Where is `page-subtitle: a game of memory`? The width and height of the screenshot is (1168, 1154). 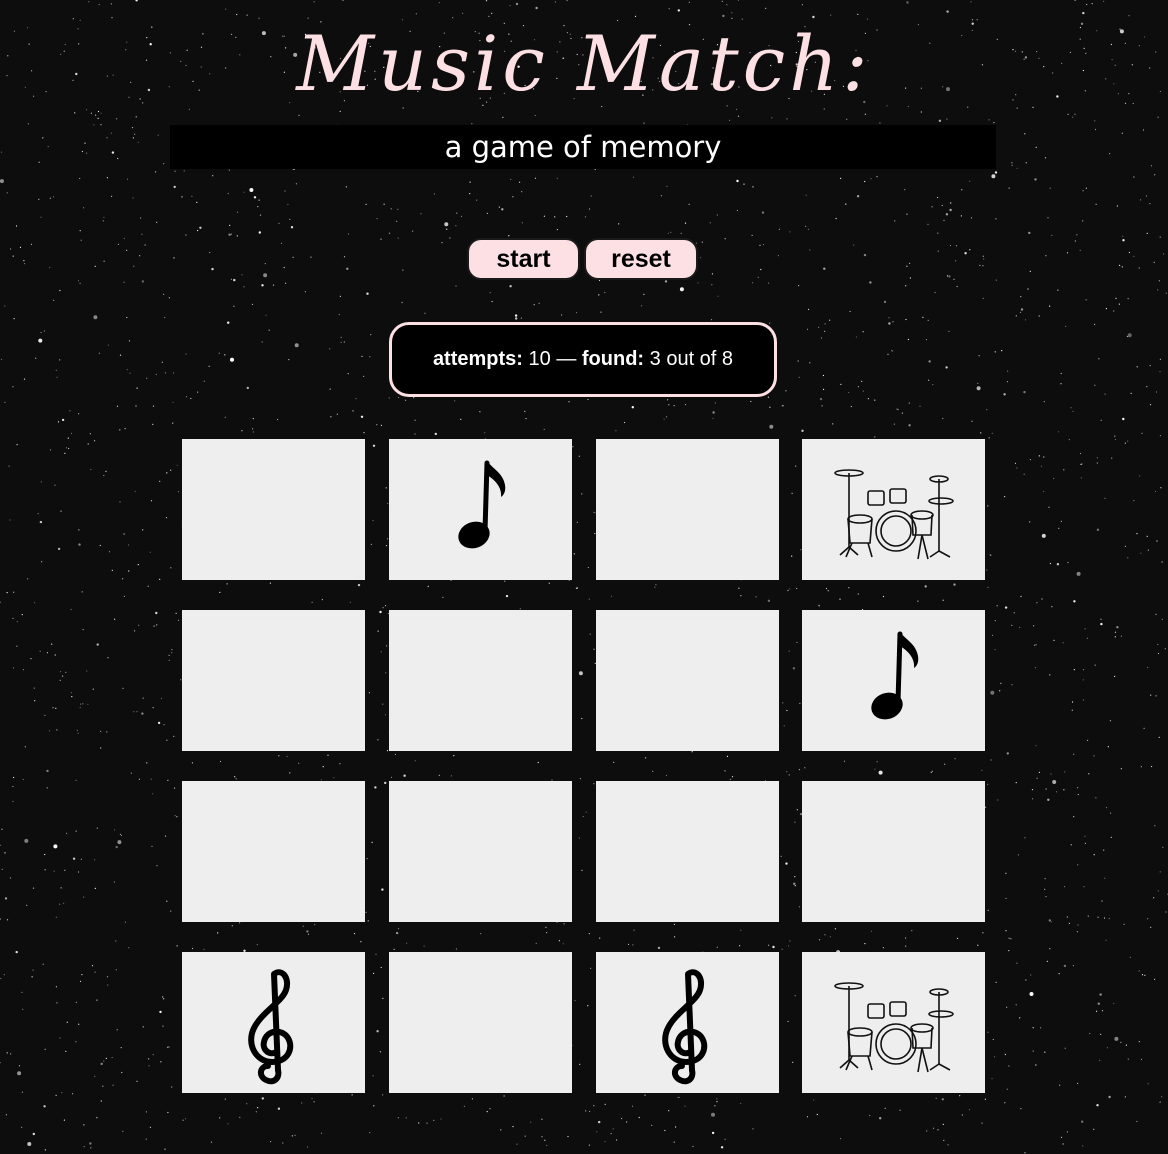
page-subtitle: a game of memory is located at coordinates (583, 147).